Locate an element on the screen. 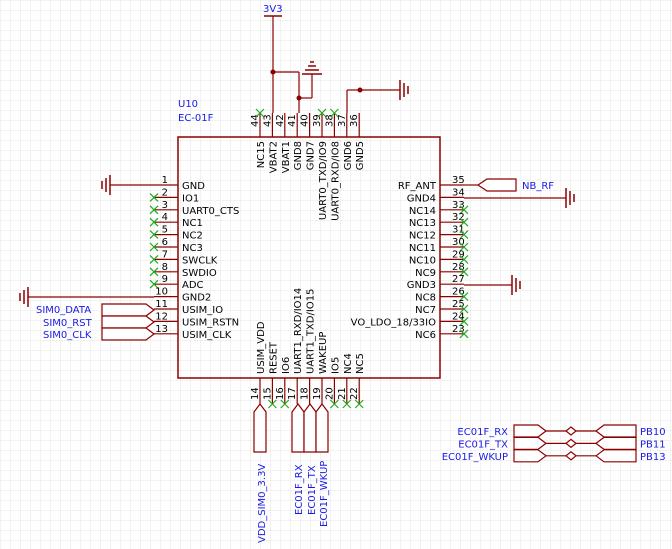 This screenshot has height=549, width=672. pin-number: 12 is located at coordinates (161, 316).